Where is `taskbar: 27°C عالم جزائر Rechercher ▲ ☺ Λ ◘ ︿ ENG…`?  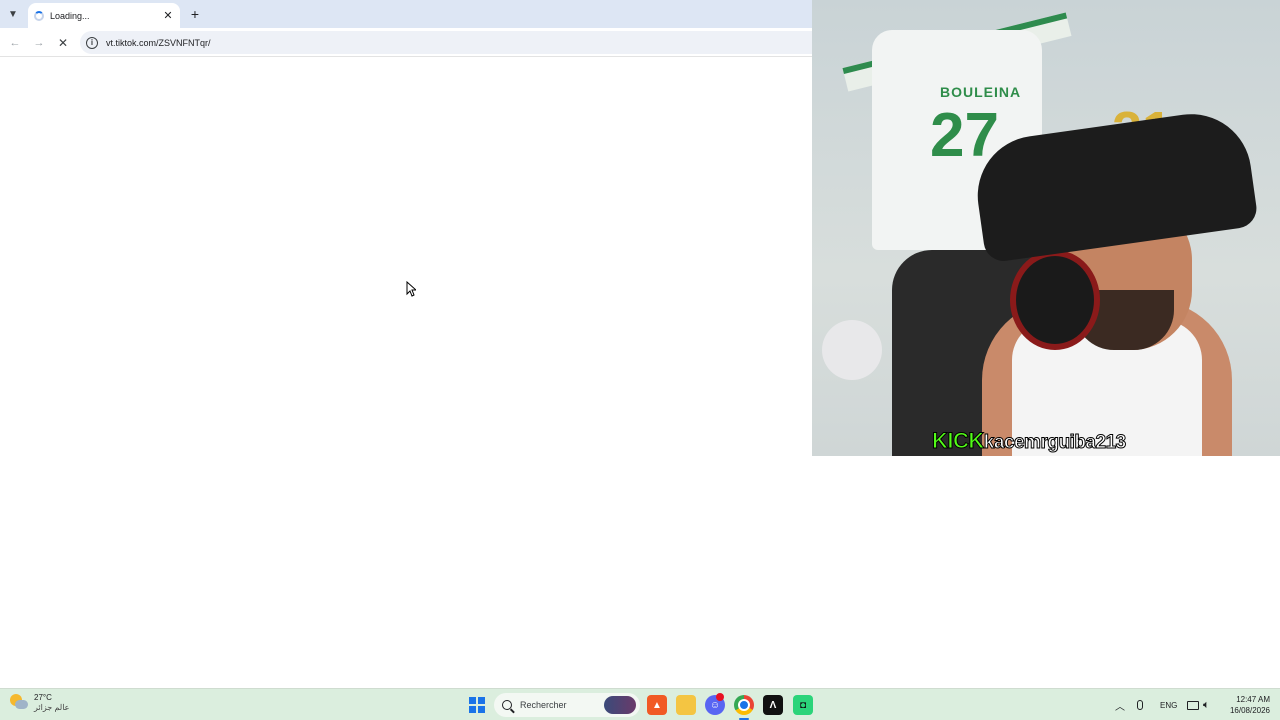
taskbar: 27°C عالم جزائر Rechercher ▲ ☺ Λ ◘ ︿ ENG… is located at coordinates (640, 704).